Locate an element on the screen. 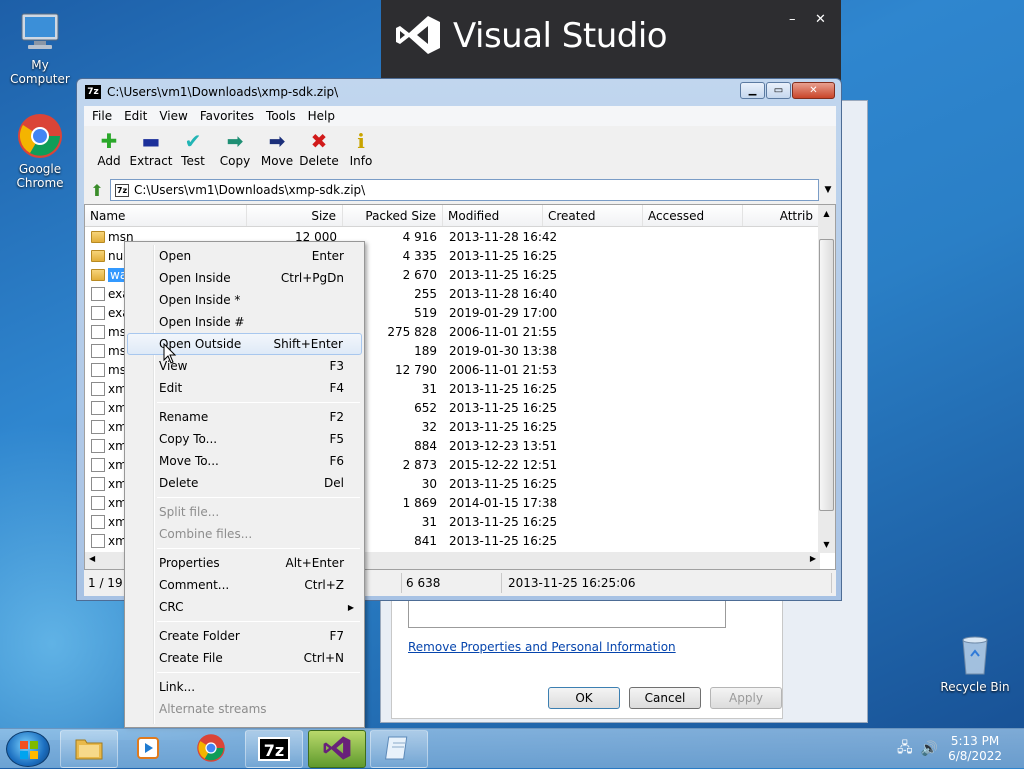 The image size is (1024, 769). desktop-icon-label: Google Chrome is located at coordinates (40, 176).